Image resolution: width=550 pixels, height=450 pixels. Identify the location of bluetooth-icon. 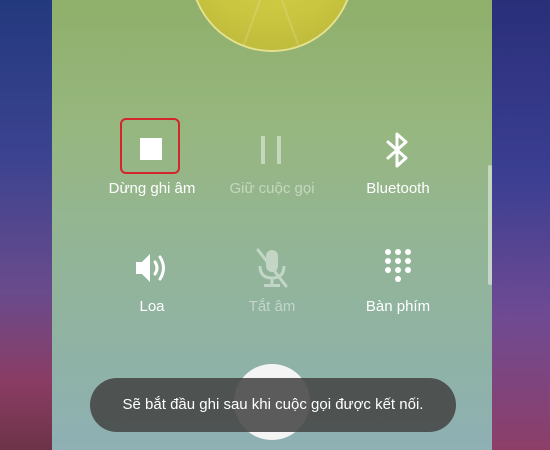
(397, 150).